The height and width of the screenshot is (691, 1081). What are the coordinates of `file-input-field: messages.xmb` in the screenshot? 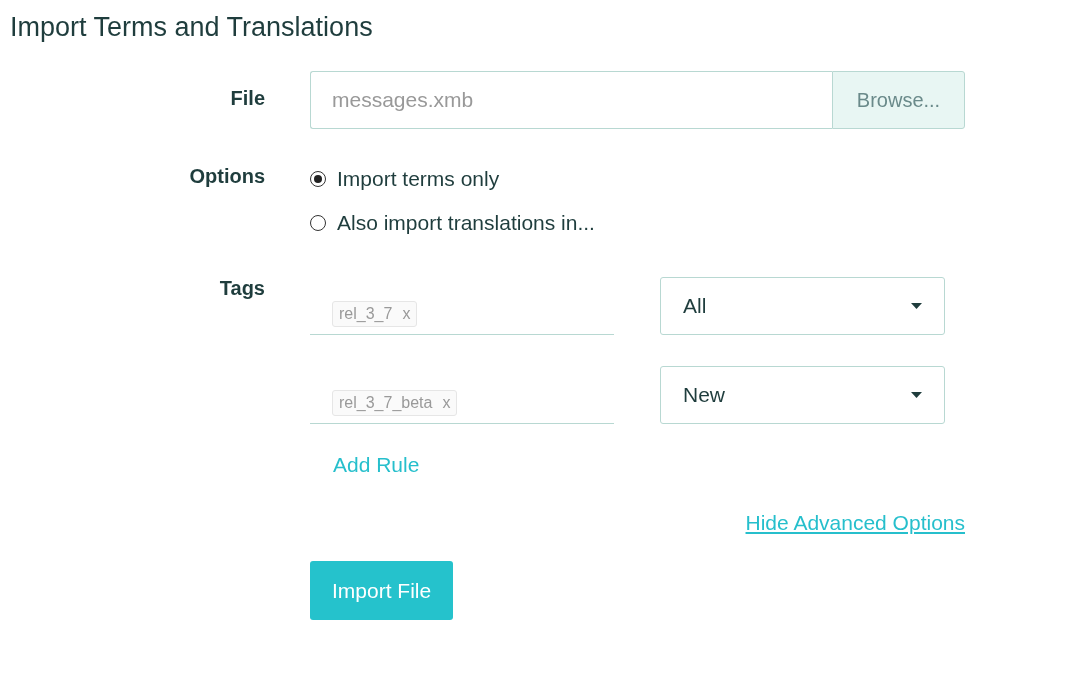 It's located at (571, 100).